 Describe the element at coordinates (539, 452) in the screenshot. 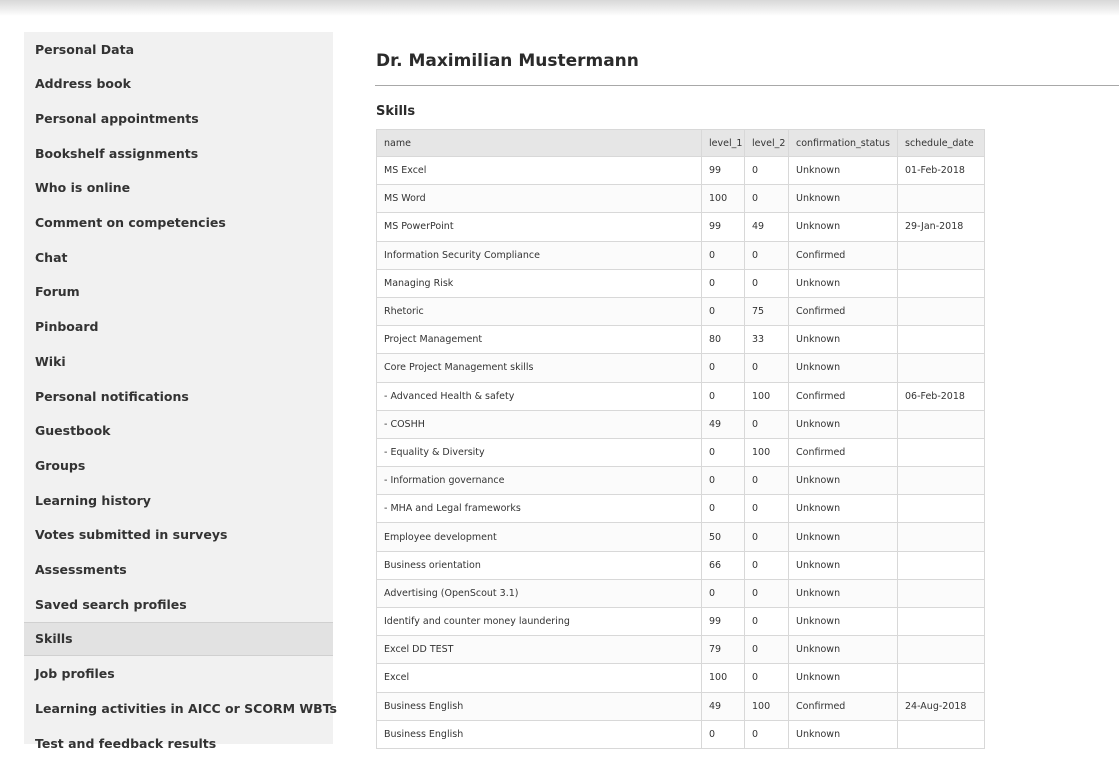

I see `cell-name: - Equality & Diversity` at that location.